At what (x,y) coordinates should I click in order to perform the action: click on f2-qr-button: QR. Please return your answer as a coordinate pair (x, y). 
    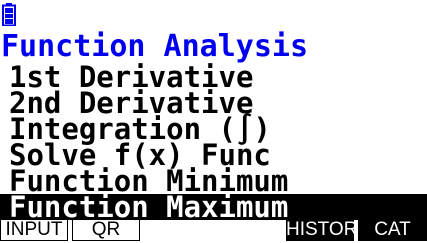
    Looking at the image, I should click on (106, 230).